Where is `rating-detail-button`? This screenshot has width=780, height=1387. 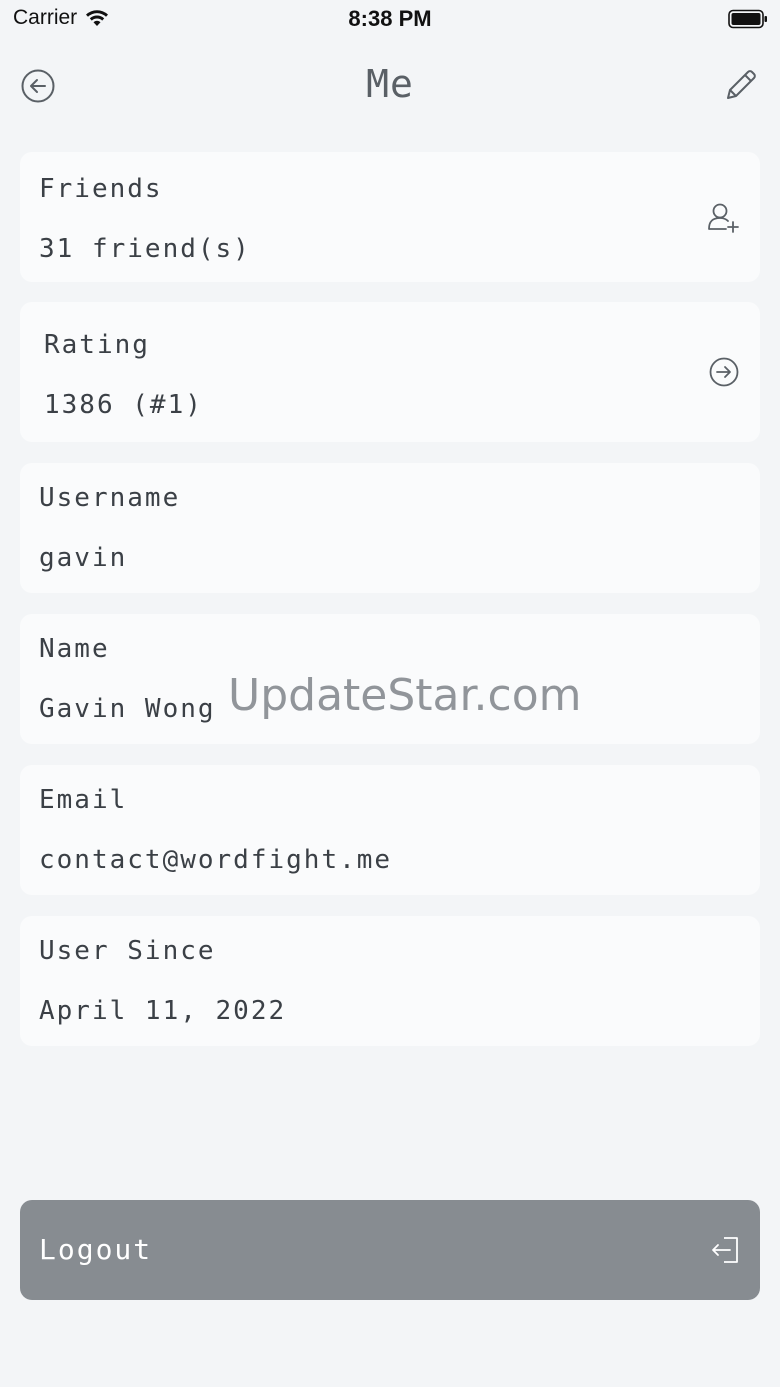 rating-detail-button is located at coordinates (724, 372).